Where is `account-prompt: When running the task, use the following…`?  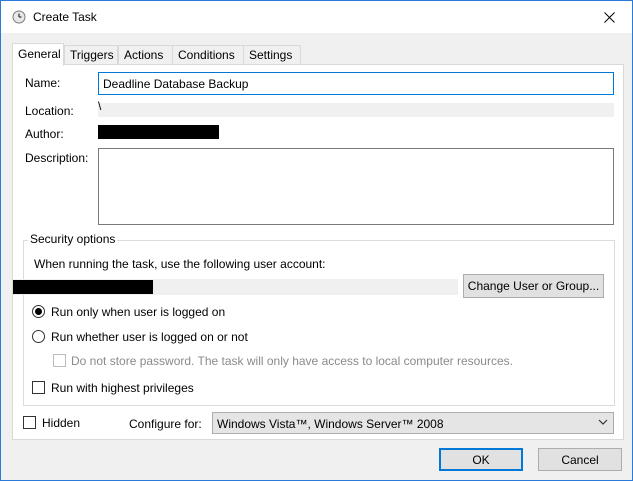
account-prompt: When running the task, use the following… is located at coordinates (180, 264).